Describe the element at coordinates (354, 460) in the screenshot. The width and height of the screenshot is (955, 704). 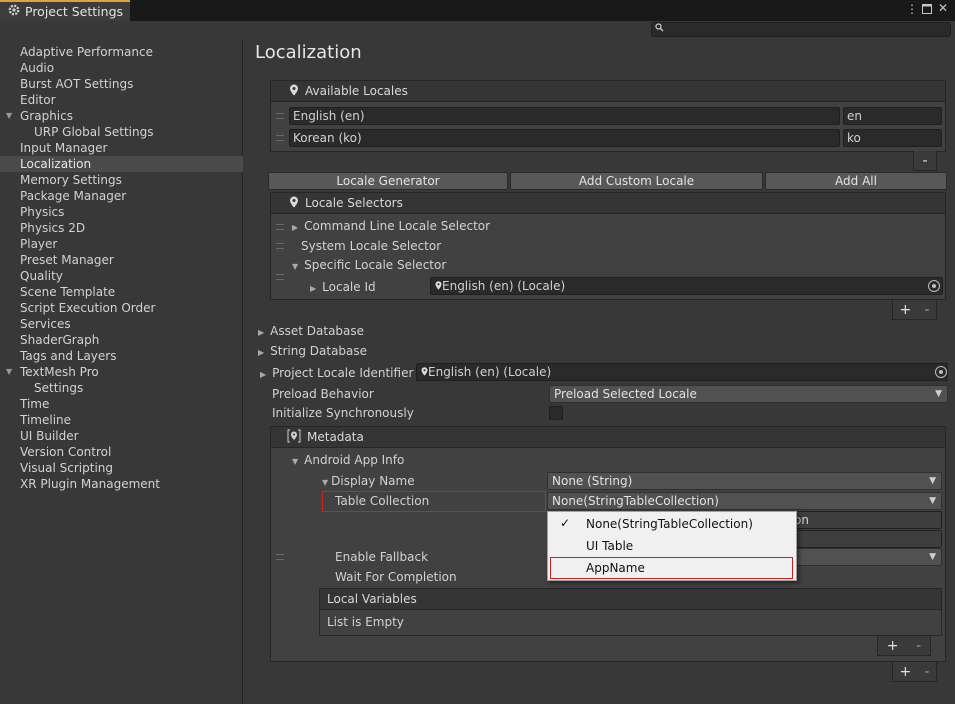
I see `foldout-label: Android App Info` at that location.